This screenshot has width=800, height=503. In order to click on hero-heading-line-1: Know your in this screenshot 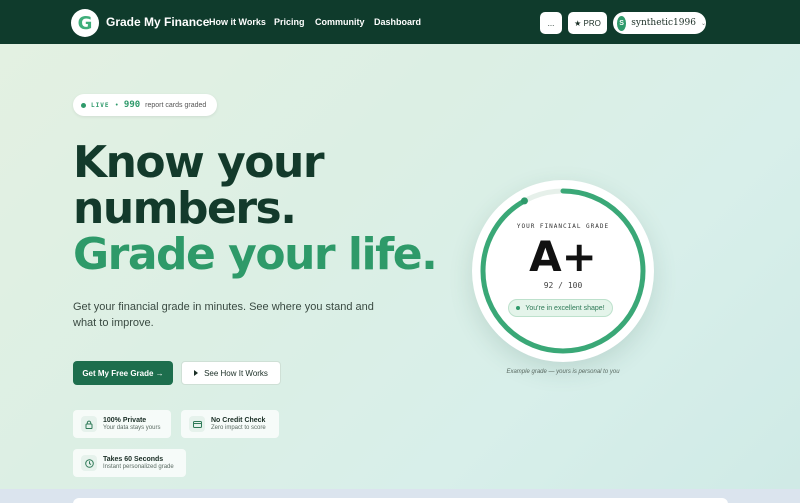, I will do `click(199, 162)`.